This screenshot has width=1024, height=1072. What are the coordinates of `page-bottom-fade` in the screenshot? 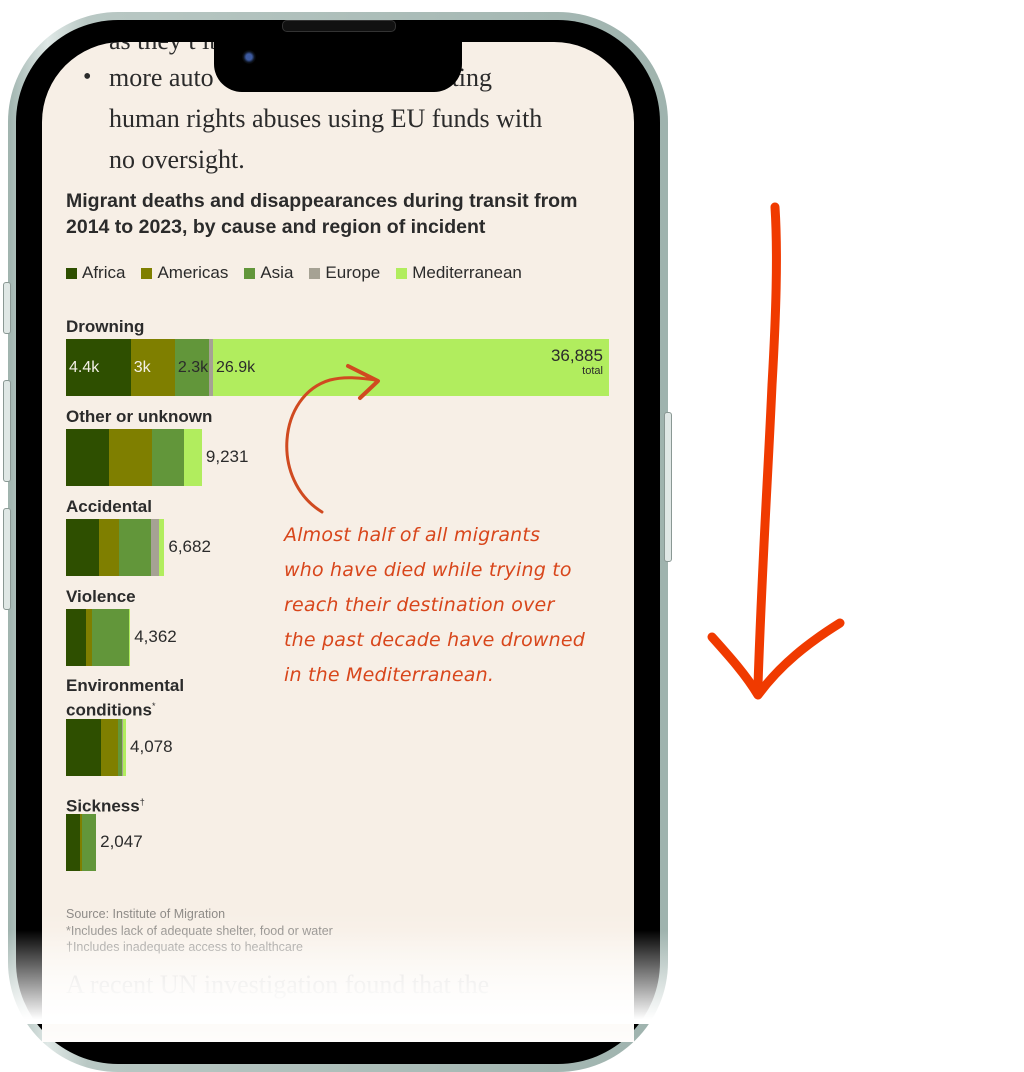 It's located at (350, 977).